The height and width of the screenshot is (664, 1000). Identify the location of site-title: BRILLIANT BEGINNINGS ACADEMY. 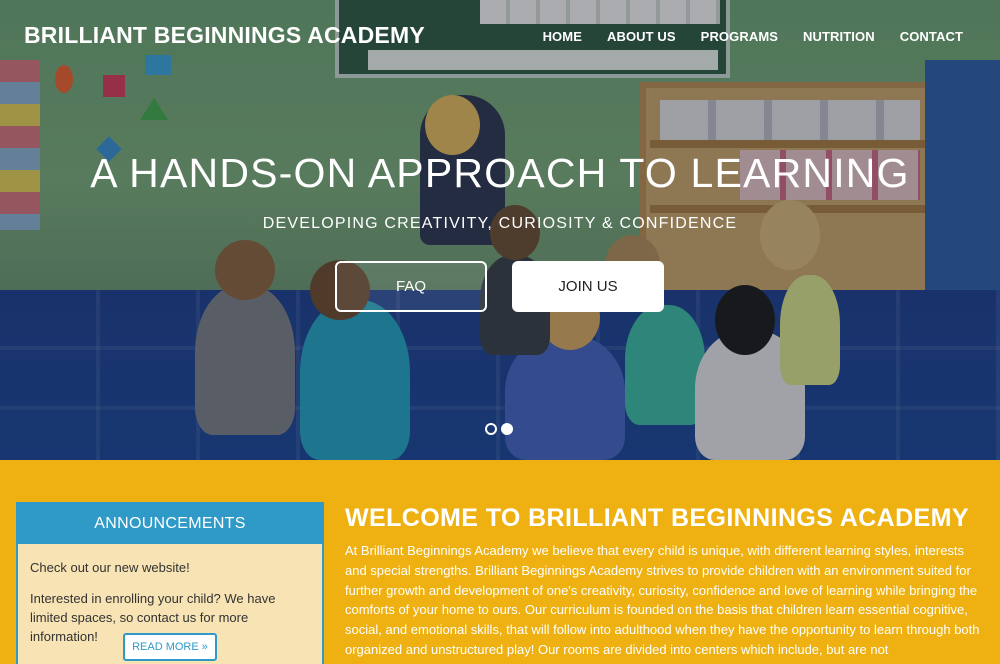
(224, 35).